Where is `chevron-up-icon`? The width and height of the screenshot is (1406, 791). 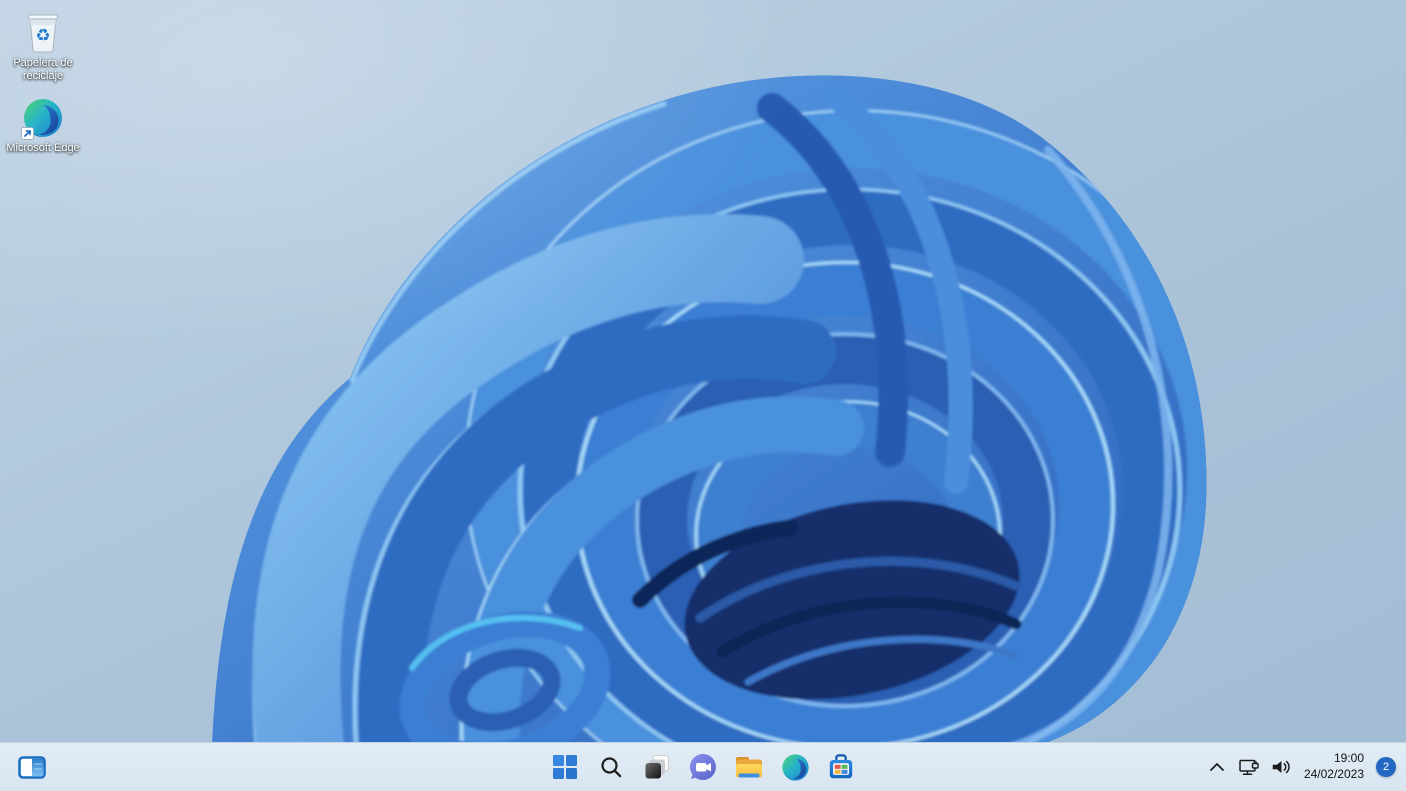
chevron-up-icon is located at coordinates (1217, 767).